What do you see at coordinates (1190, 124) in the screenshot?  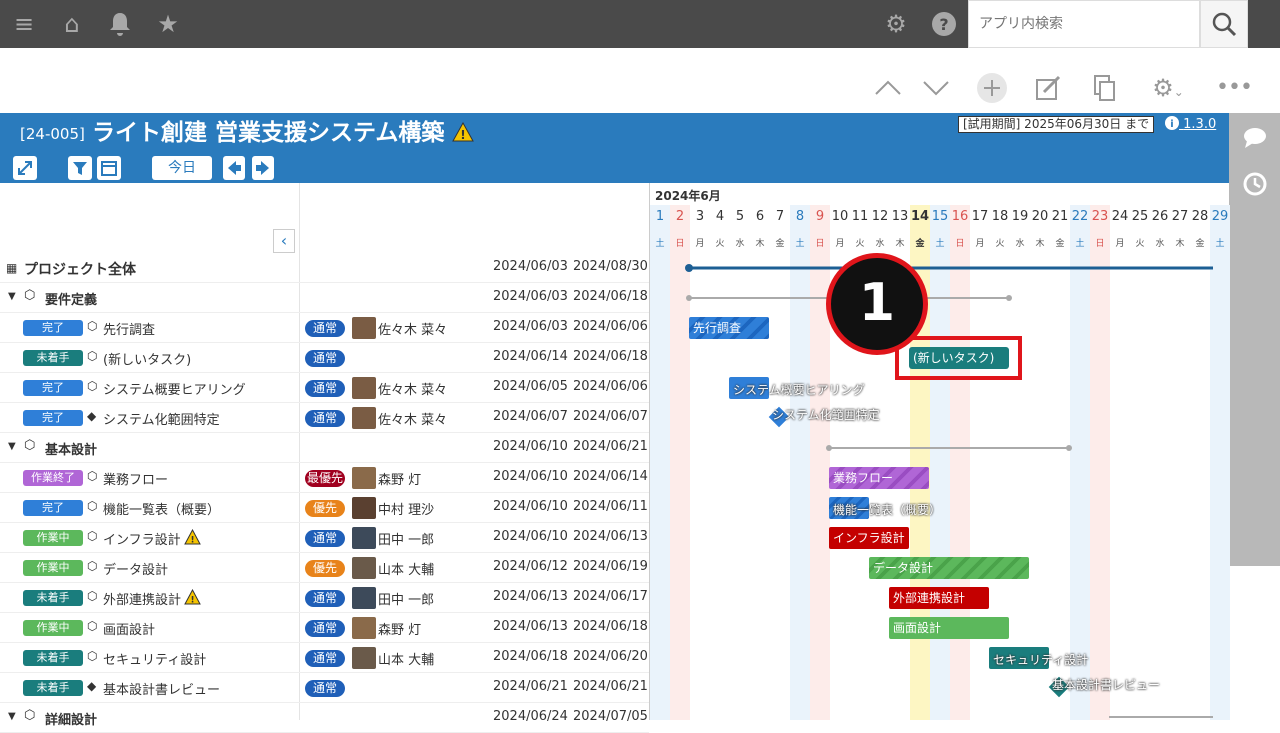 I see `version-link: i 1.3.0` at bounding box center [1190, 124].